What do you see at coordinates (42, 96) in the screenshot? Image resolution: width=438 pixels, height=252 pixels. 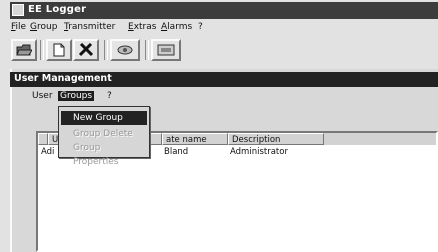 I see `menu-user: User` at bounding box center [42, 96].